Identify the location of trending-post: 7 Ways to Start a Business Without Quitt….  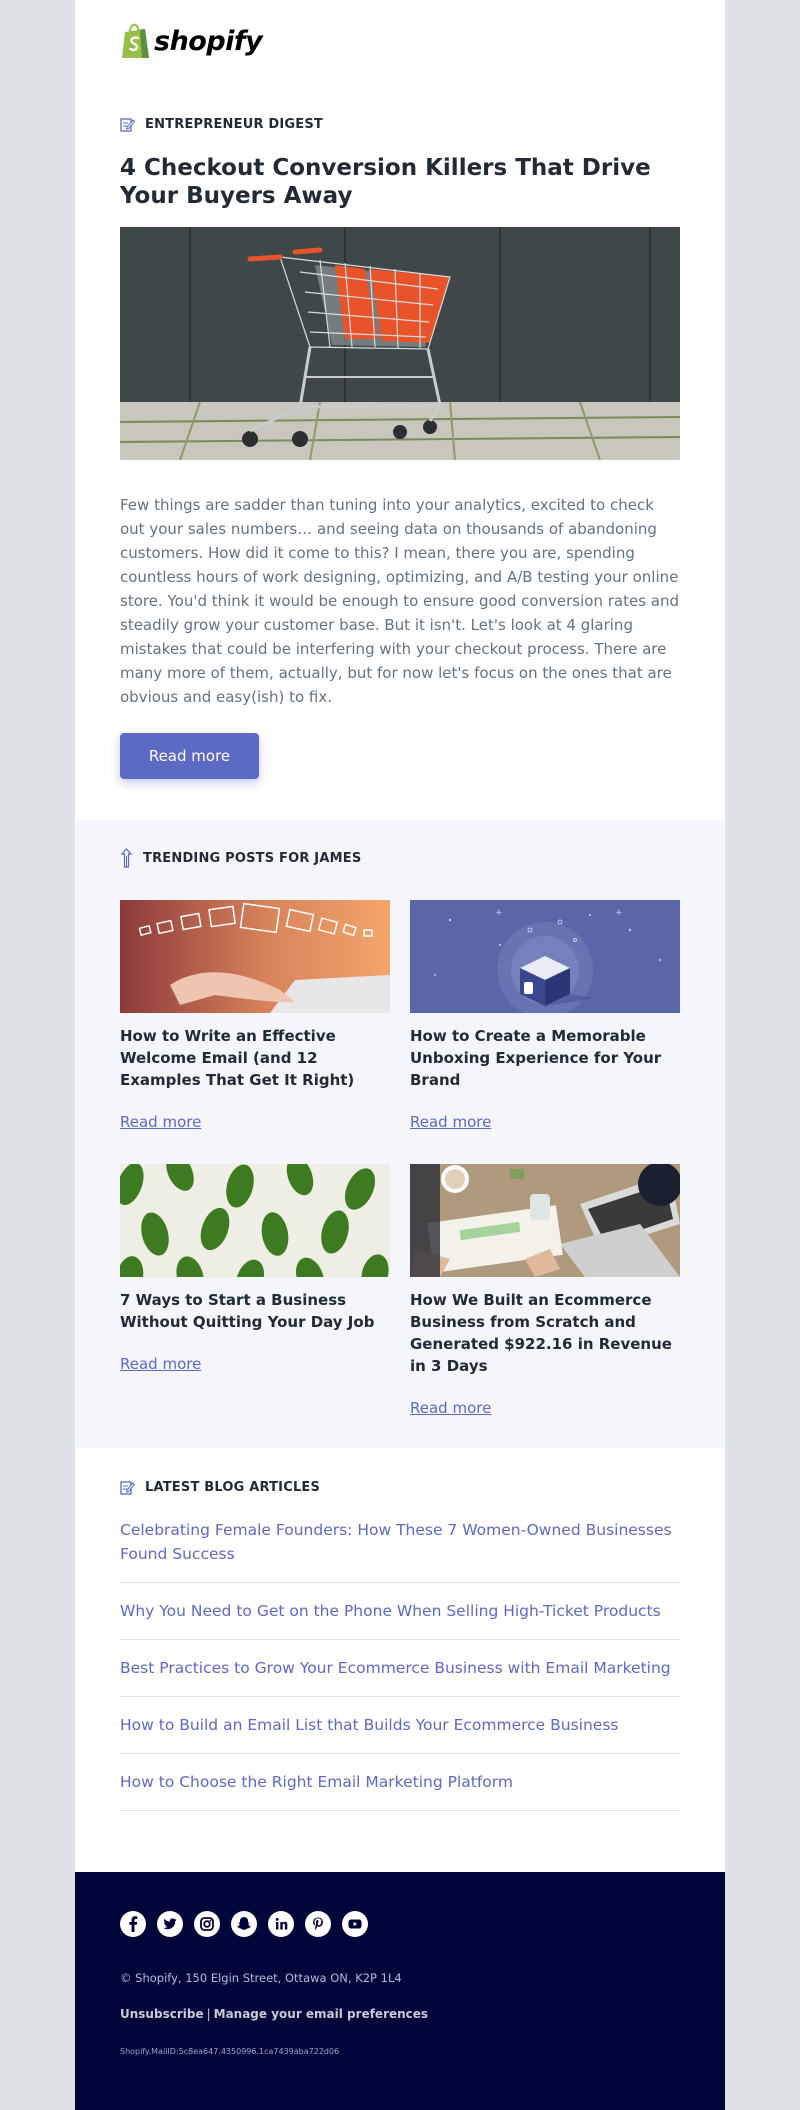
(255, 1268).